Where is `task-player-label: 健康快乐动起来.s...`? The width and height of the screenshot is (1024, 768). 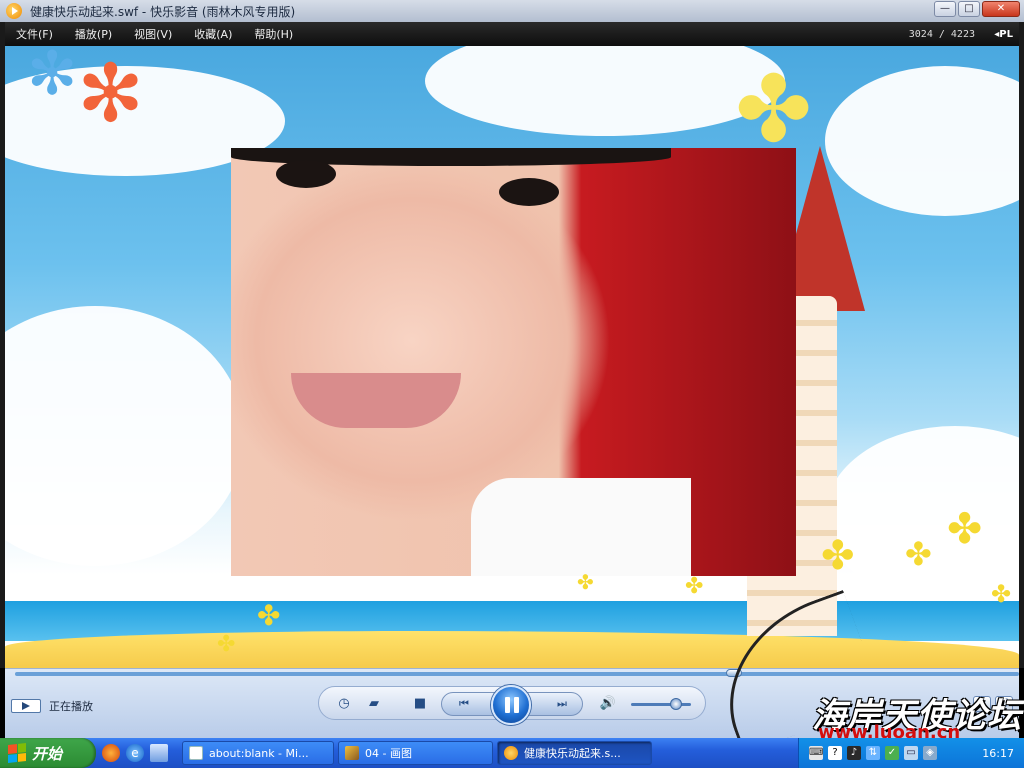 task-player-label: 健康快乐动起来.s... is located at coordinates (572, 753).